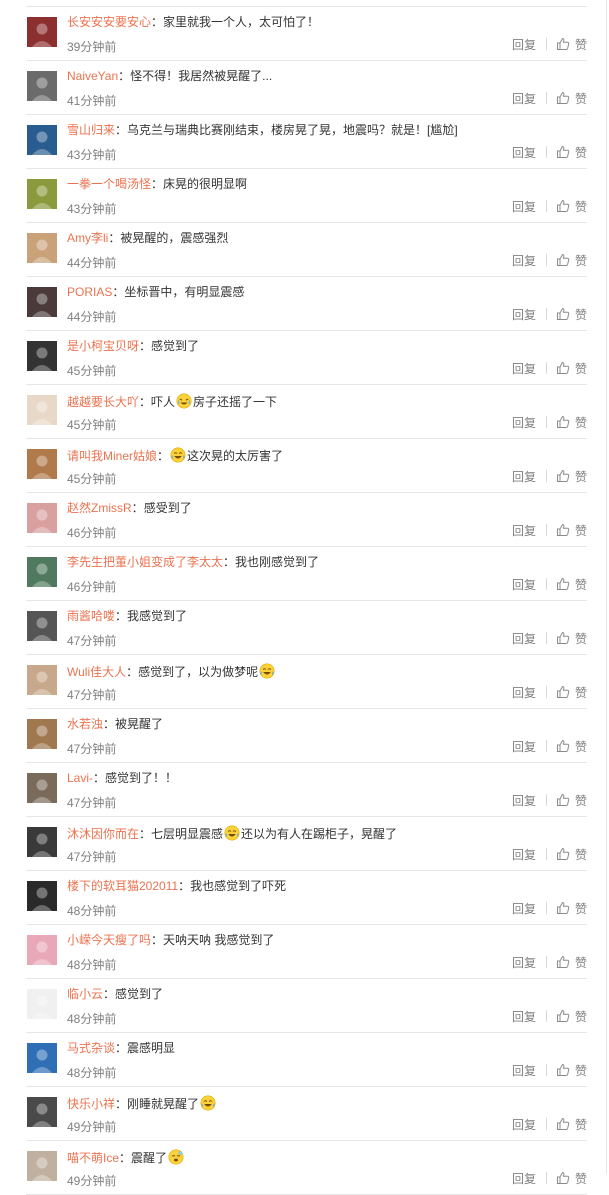 This screenshot has height=1195, width=609. I want to click on username-link: 临小云, so click(85, 994).